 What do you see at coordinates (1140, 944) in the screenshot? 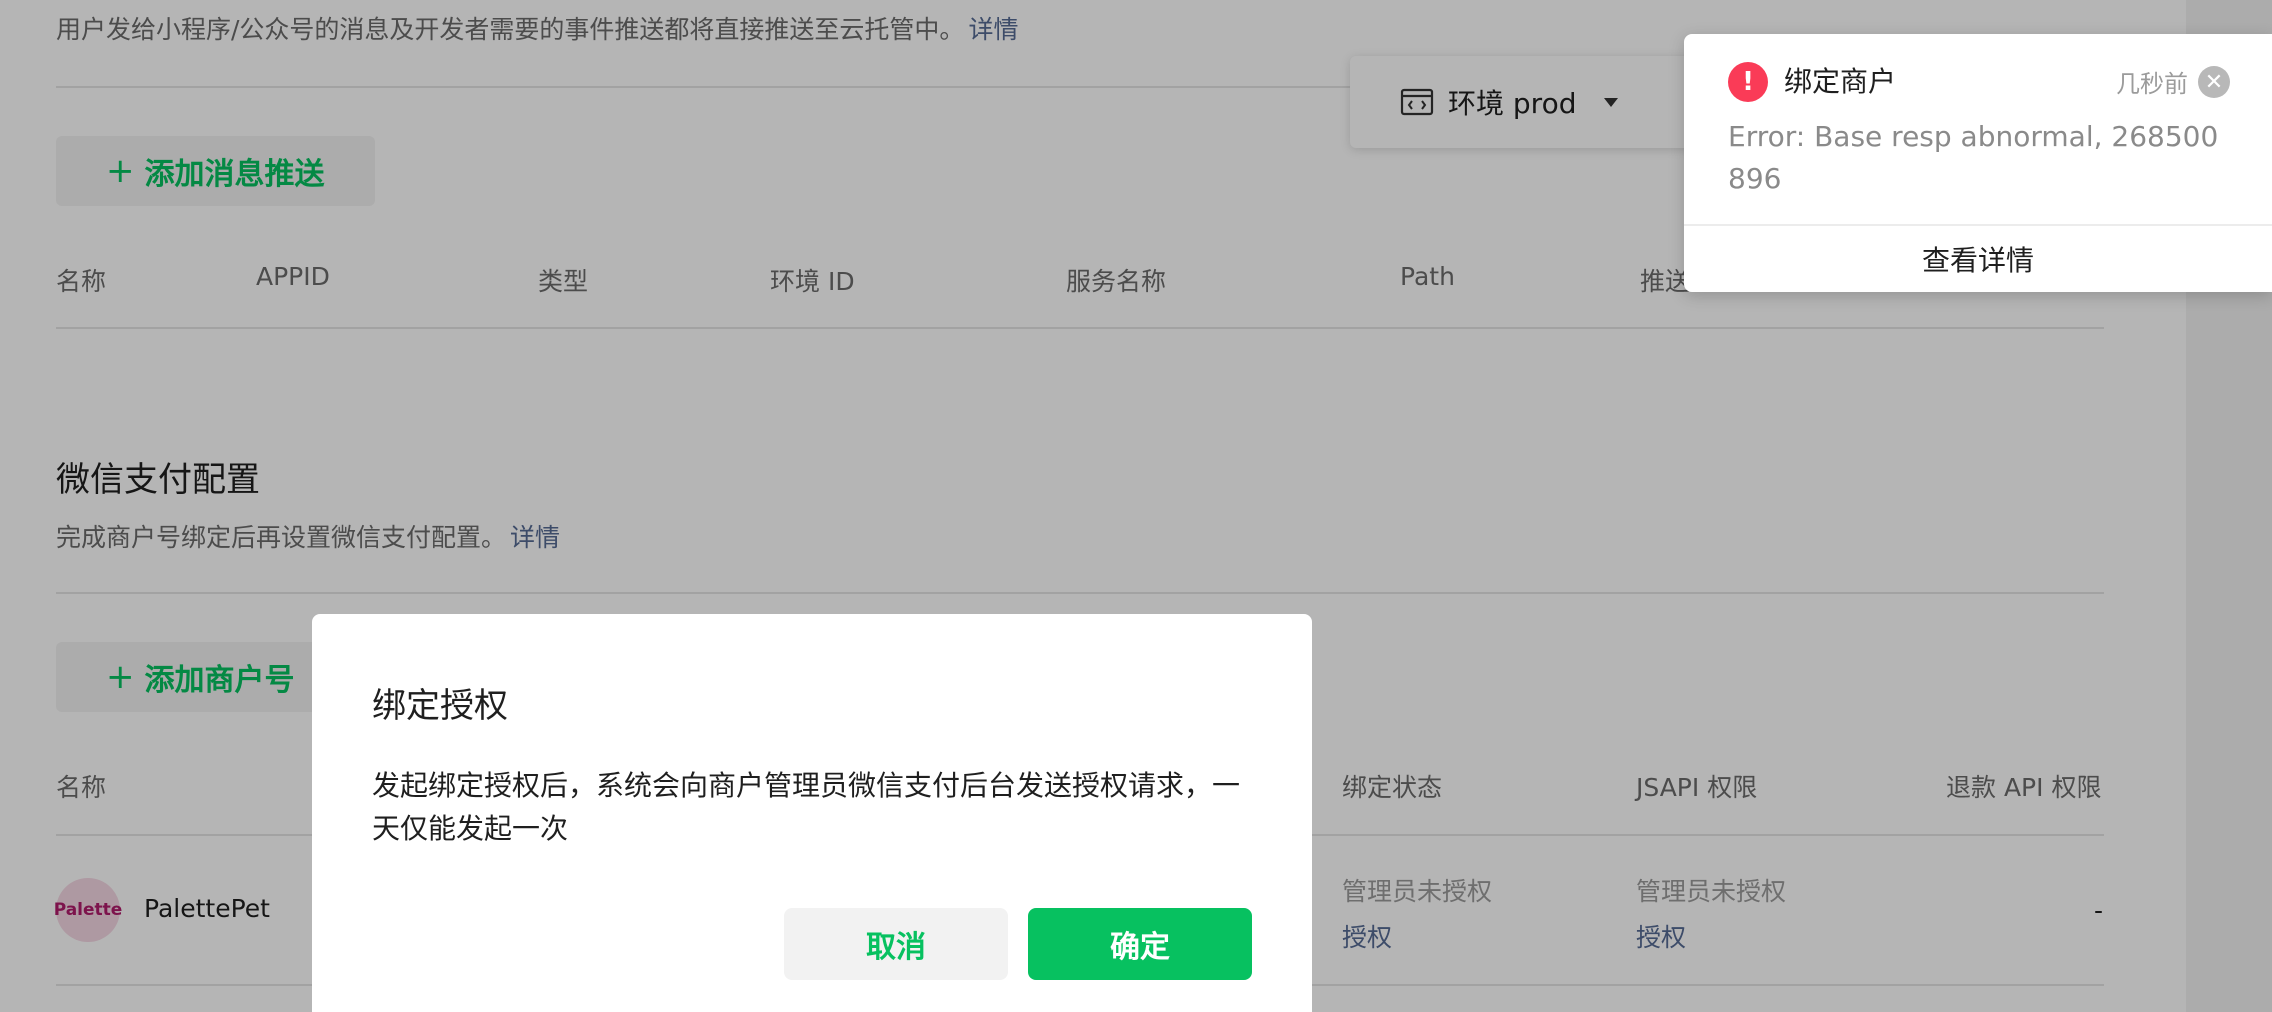
I see `confirm-button: 确定` at bounding box center [1140, 944].